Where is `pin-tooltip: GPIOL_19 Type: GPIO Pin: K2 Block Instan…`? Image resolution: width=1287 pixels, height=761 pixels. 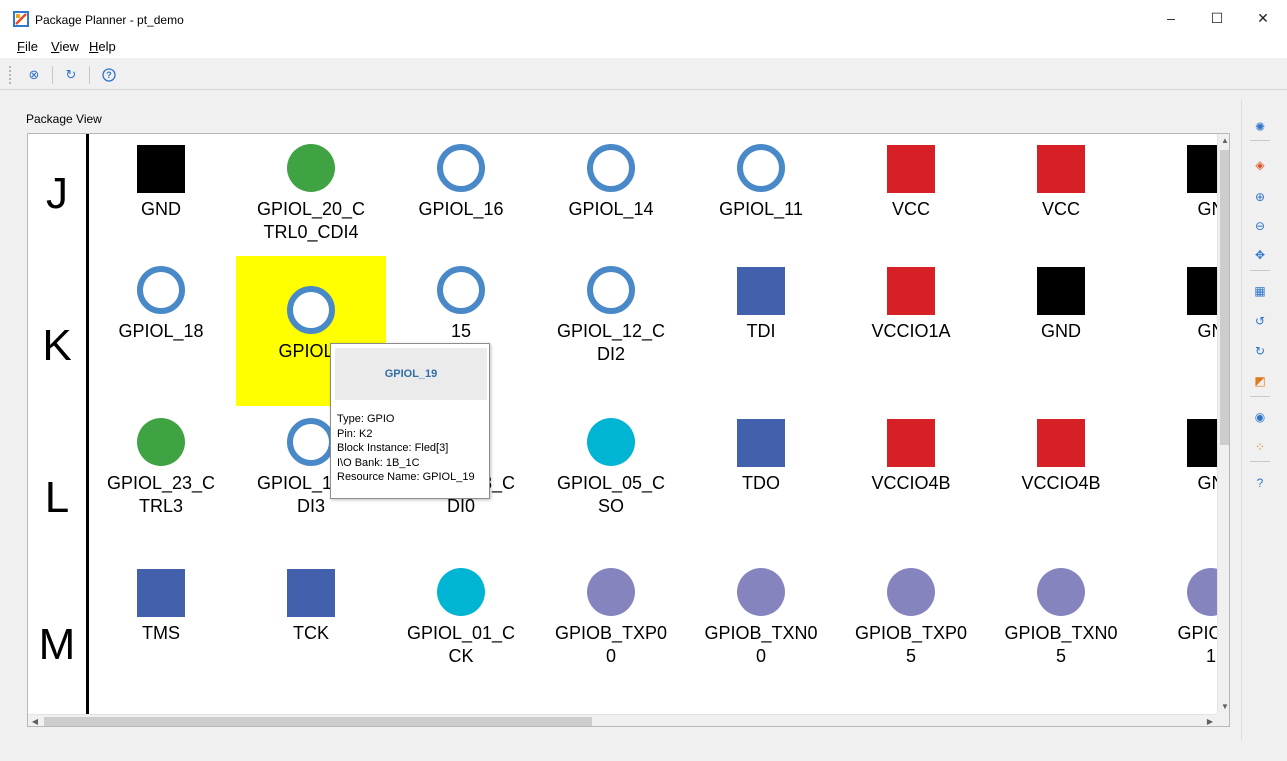
pin-tooltip: GPIOL_19 Type: GPIO Pin: K2 Block Instan… is located at coordinates (410, 421).